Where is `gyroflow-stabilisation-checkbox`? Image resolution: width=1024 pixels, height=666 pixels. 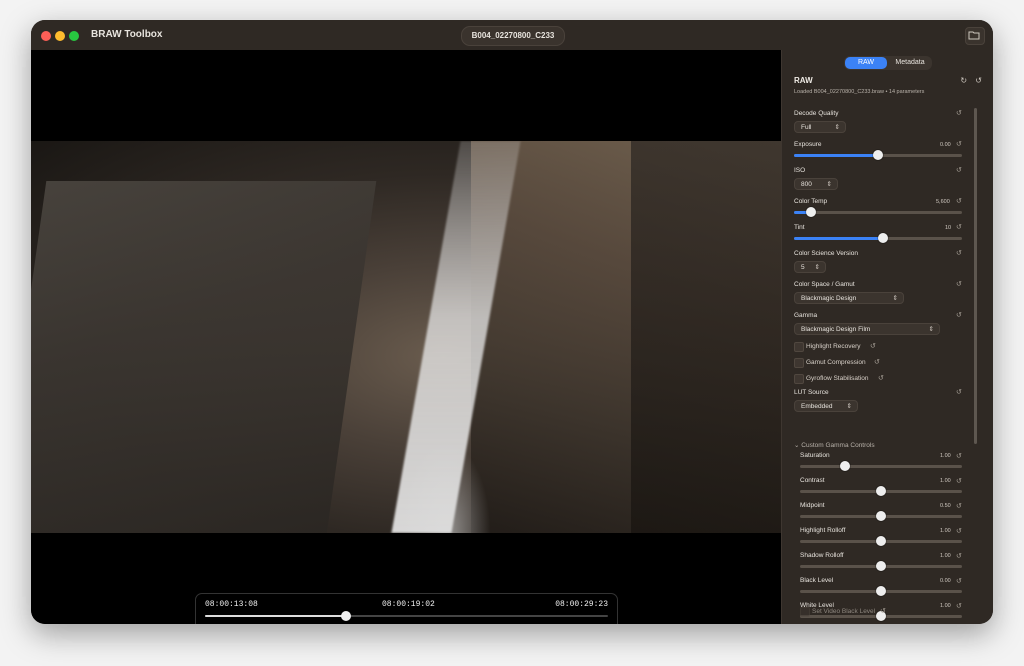
gyroflow-stabilisation-checkbox is located at coordinates (799, 379).